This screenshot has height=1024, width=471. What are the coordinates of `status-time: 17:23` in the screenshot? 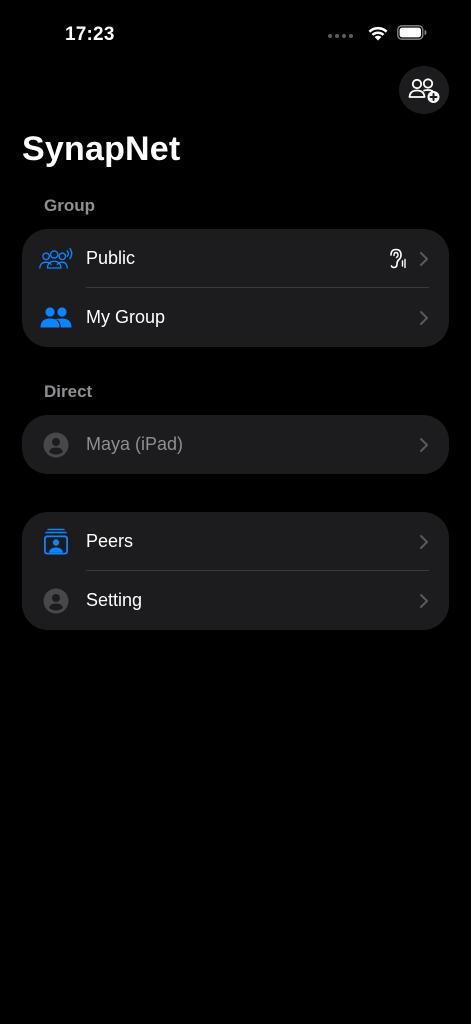 It's located at (90, 34).